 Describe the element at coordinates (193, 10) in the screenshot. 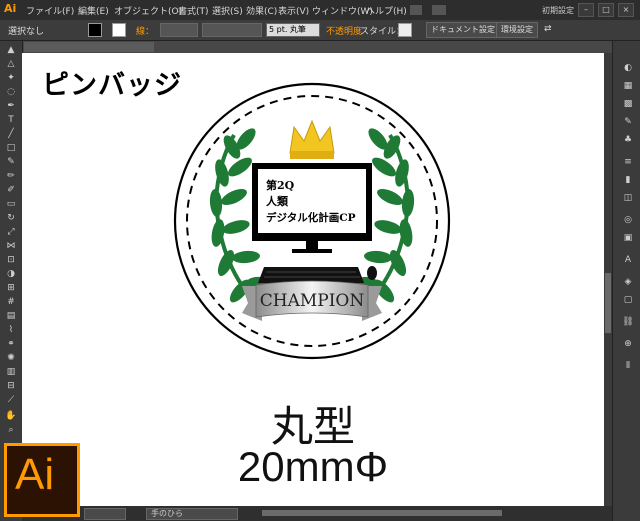

I see `menu-type: 書式(T)` at that location.